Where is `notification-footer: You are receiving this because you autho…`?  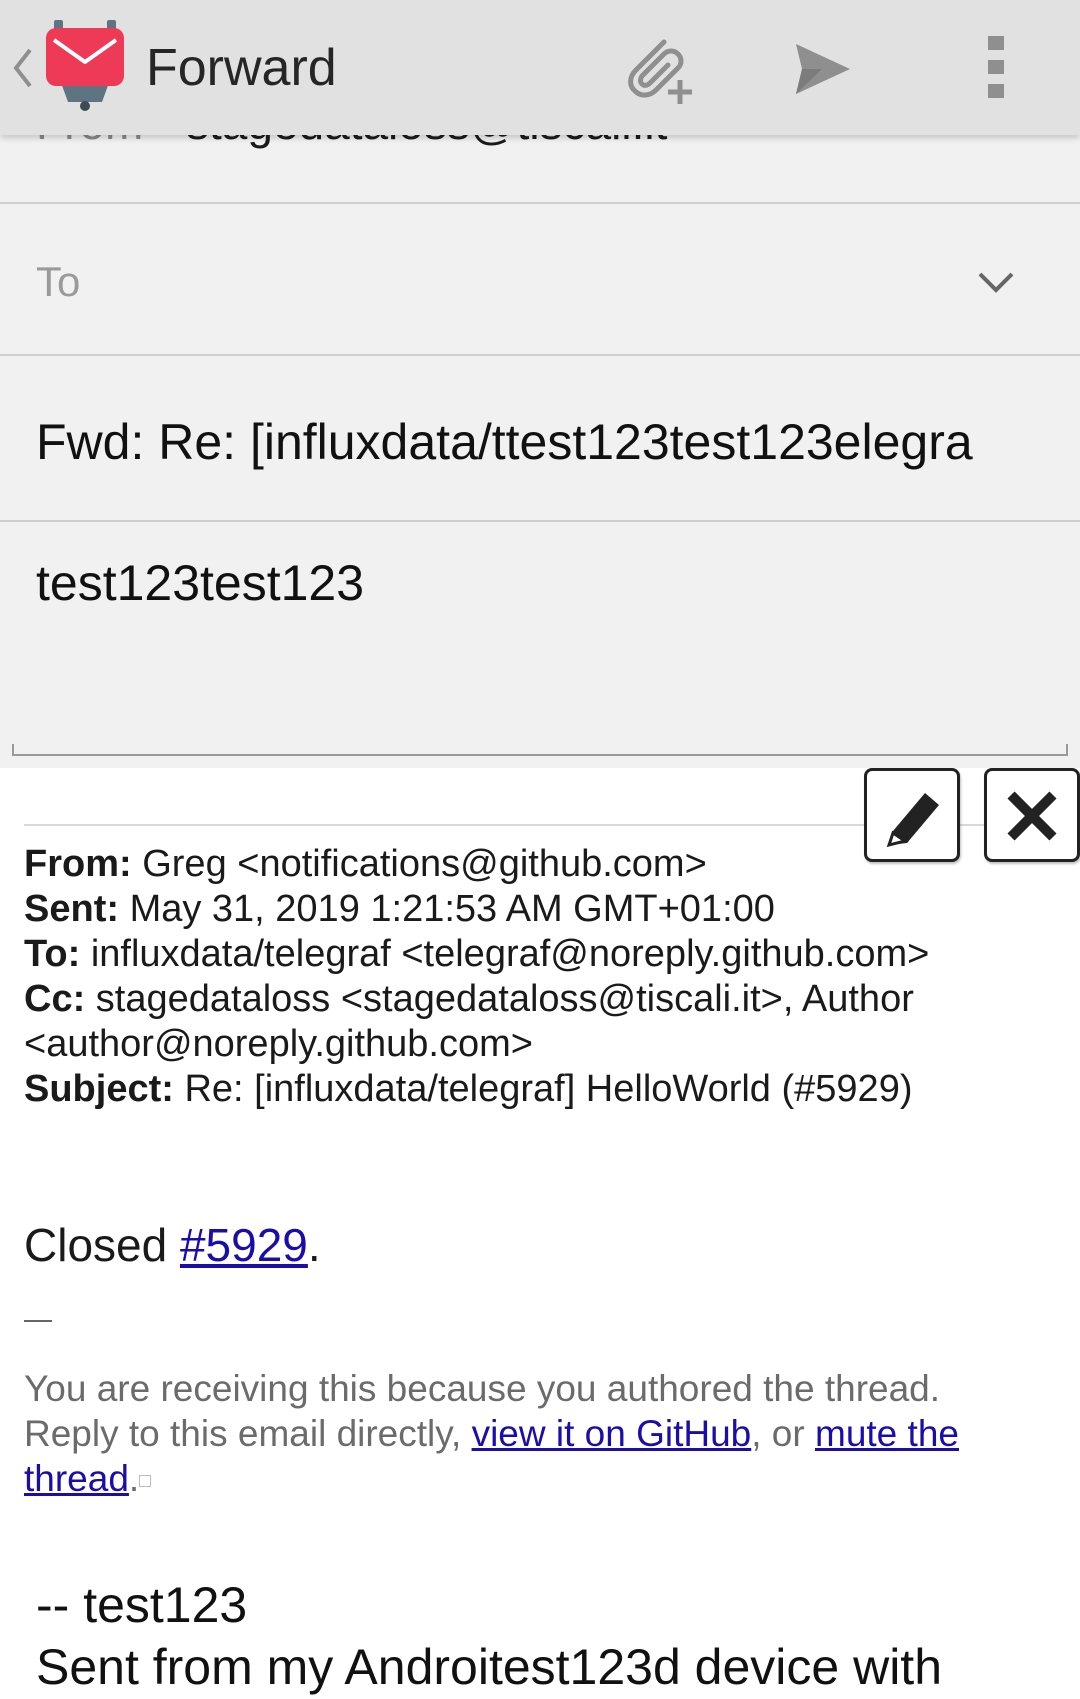
notification-footer: You are receiving this because you autho… is located at coordinates (544, 1433).